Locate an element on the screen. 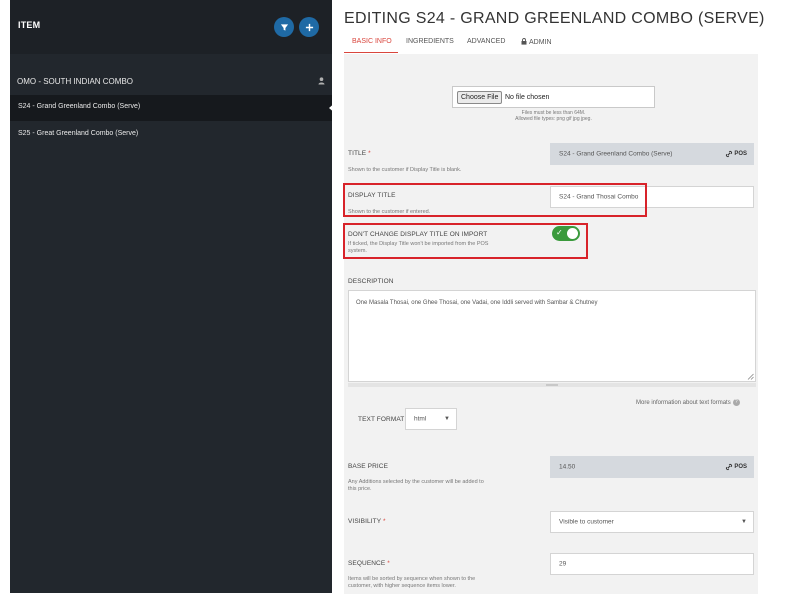 The image size is (788, 604). visibility-value: Visible to customer is located at coordinates (586, 522).